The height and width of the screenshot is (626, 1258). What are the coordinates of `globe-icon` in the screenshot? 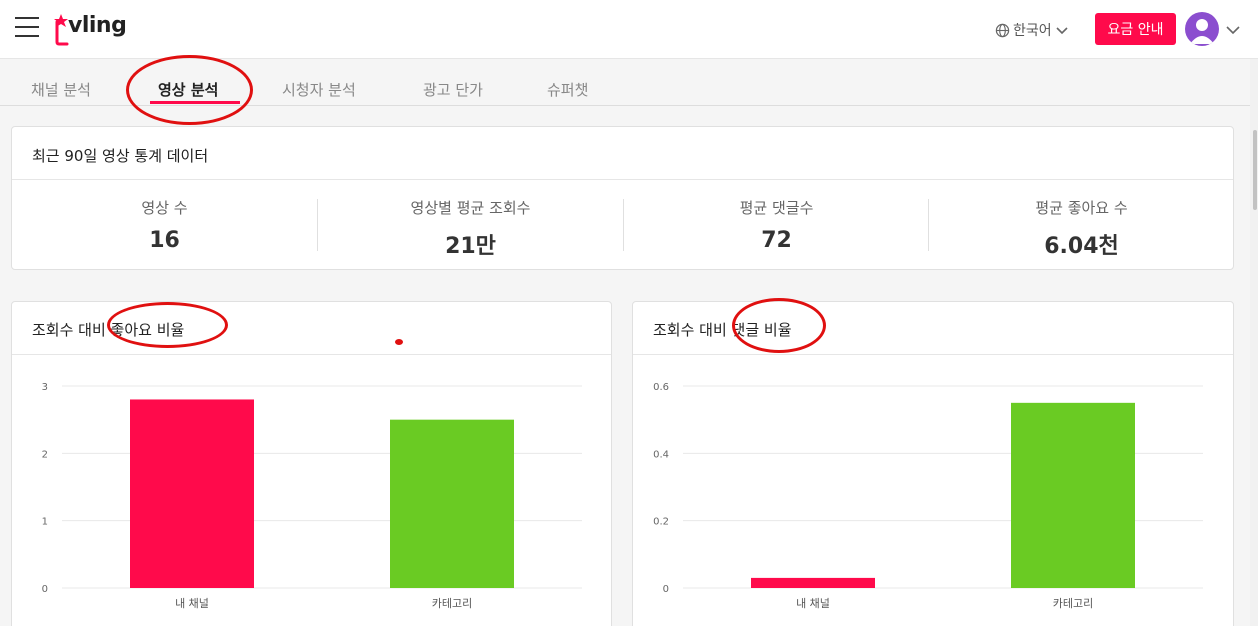 It's located at (1002, 30).